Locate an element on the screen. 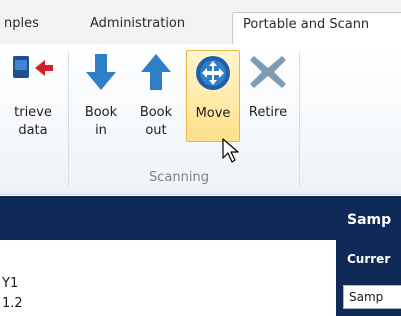  current-sample-field: Samp is located at coordinates (372, 297).